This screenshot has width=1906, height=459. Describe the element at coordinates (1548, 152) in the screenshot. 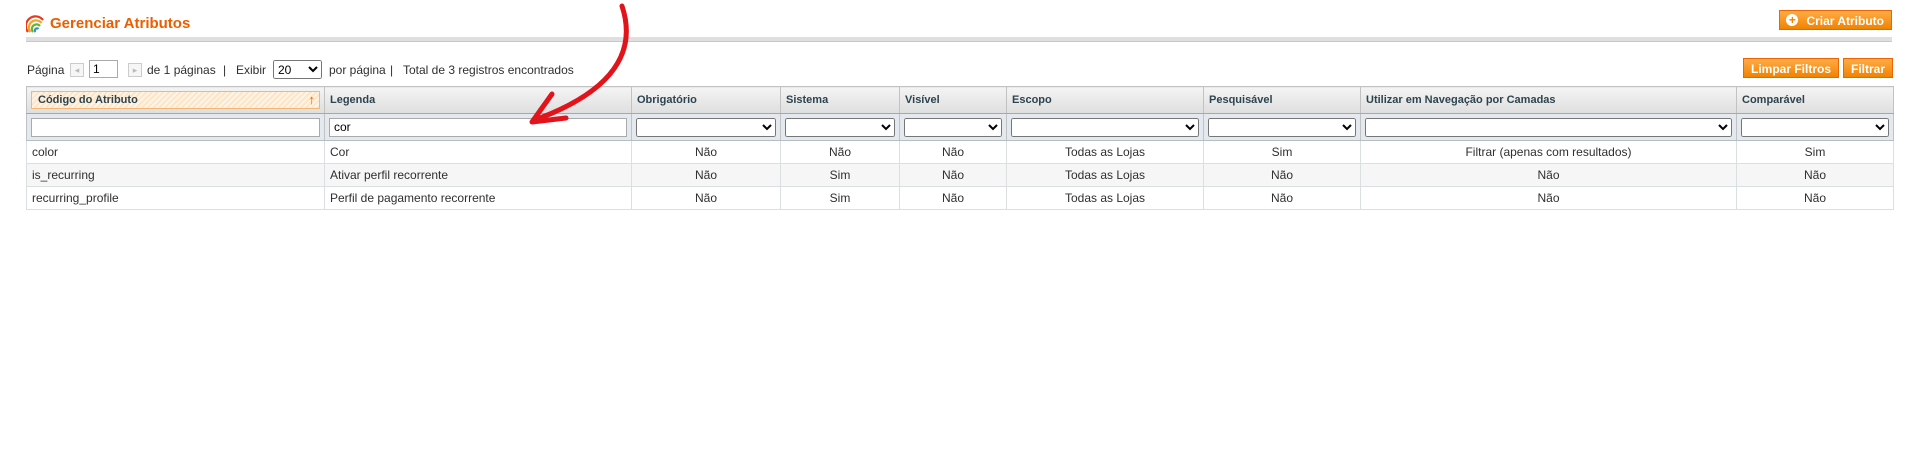

I see `cell-layered-navigation: Filtrar (apenas com resultados)` at that location.